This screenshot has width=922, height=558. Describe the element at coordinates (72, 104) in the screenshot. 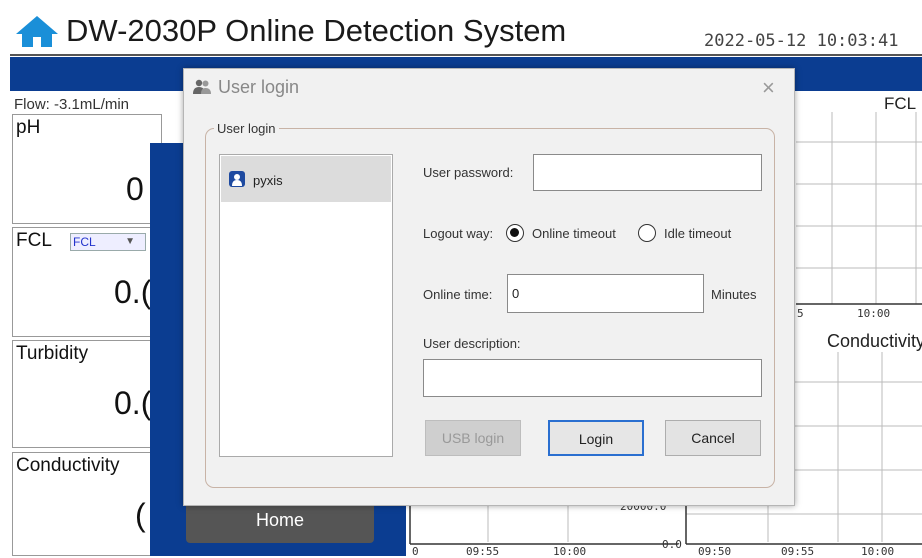

I see `flow-readout: Flow: -3.1mL/min` at that location.